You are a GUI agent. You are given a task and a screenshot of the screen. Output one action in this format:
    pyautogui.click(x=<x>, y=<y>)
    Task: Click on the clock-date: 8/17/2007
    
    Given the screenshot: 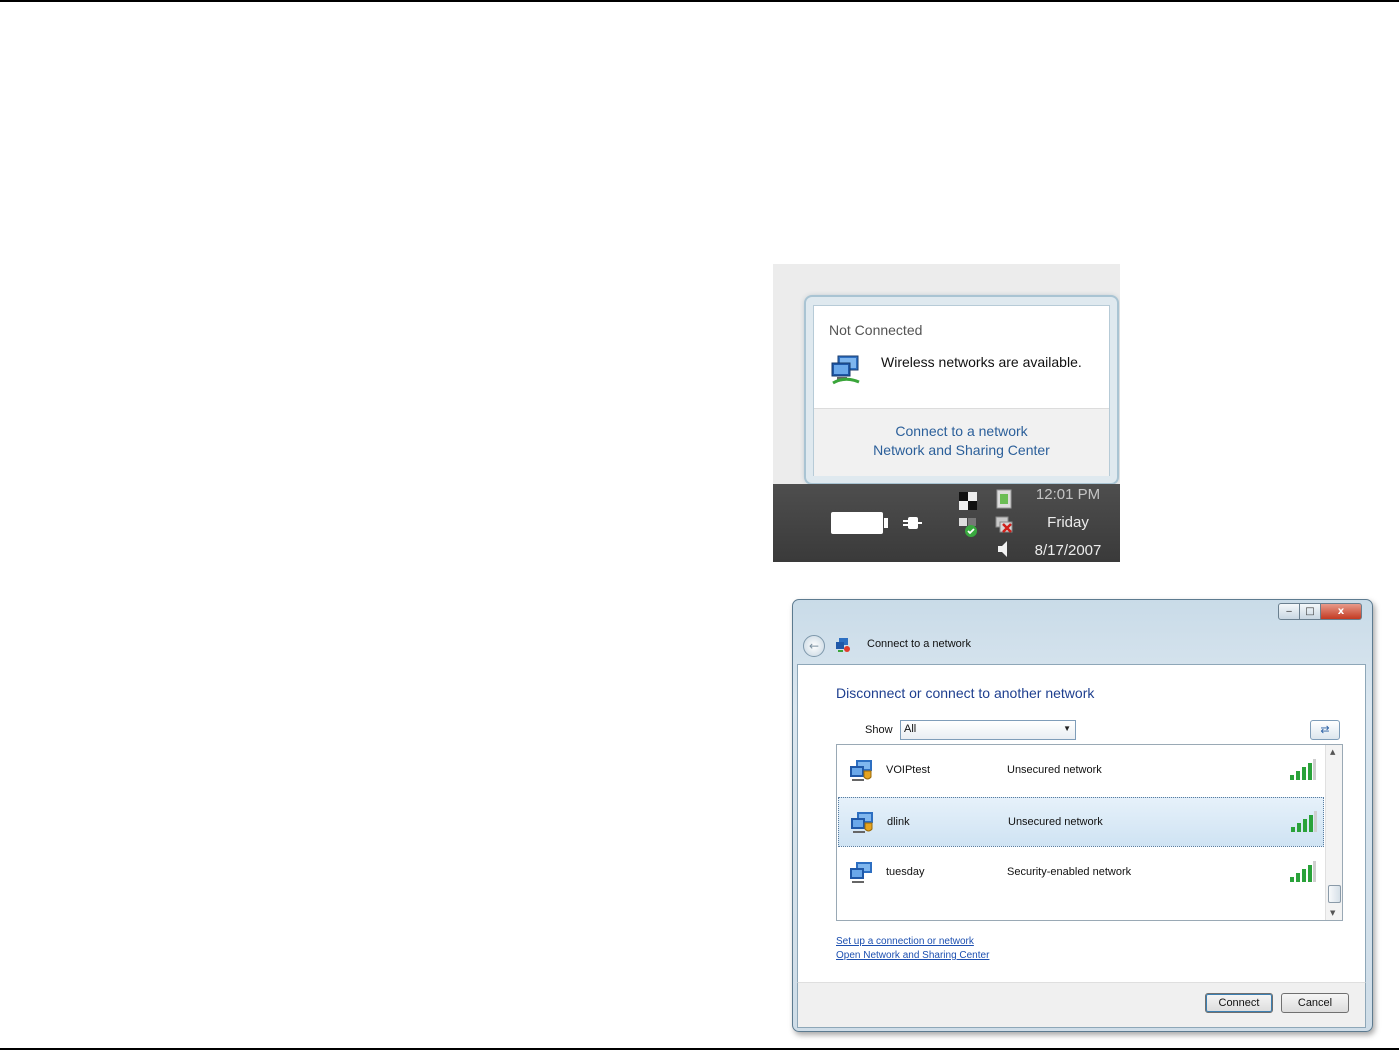 What is the action you would take?
    pyautogui.click(x=1068, y=550)
    